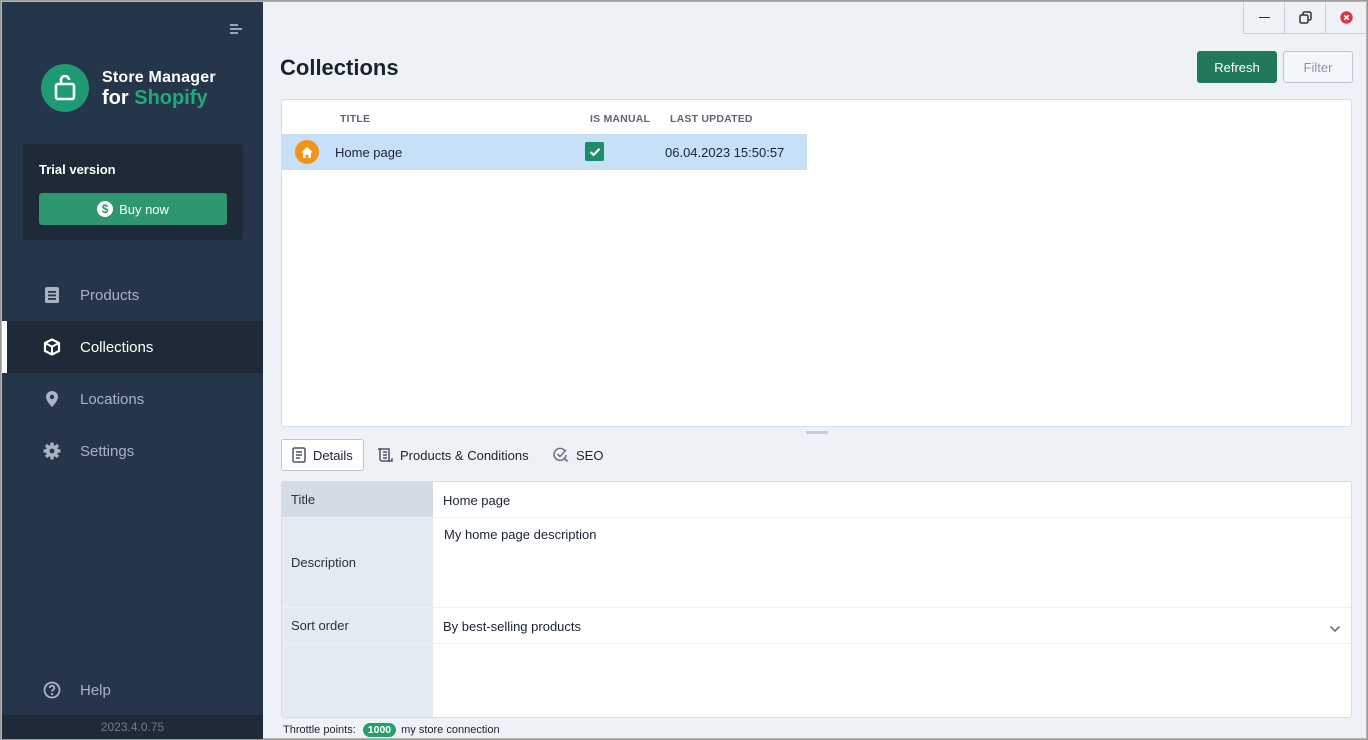  I want to click on sidebar-item-products: Products, so click(132, 295).